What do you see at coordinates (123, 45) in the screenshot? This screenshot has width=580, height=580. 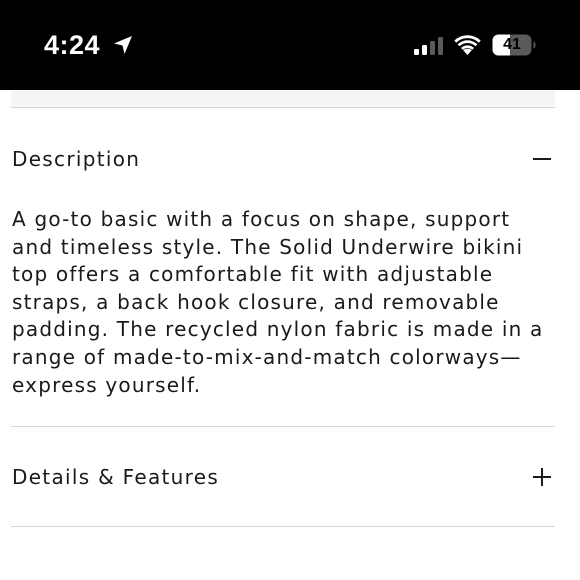 I see `location-arrow-icon` at bounding box center [123, 45].